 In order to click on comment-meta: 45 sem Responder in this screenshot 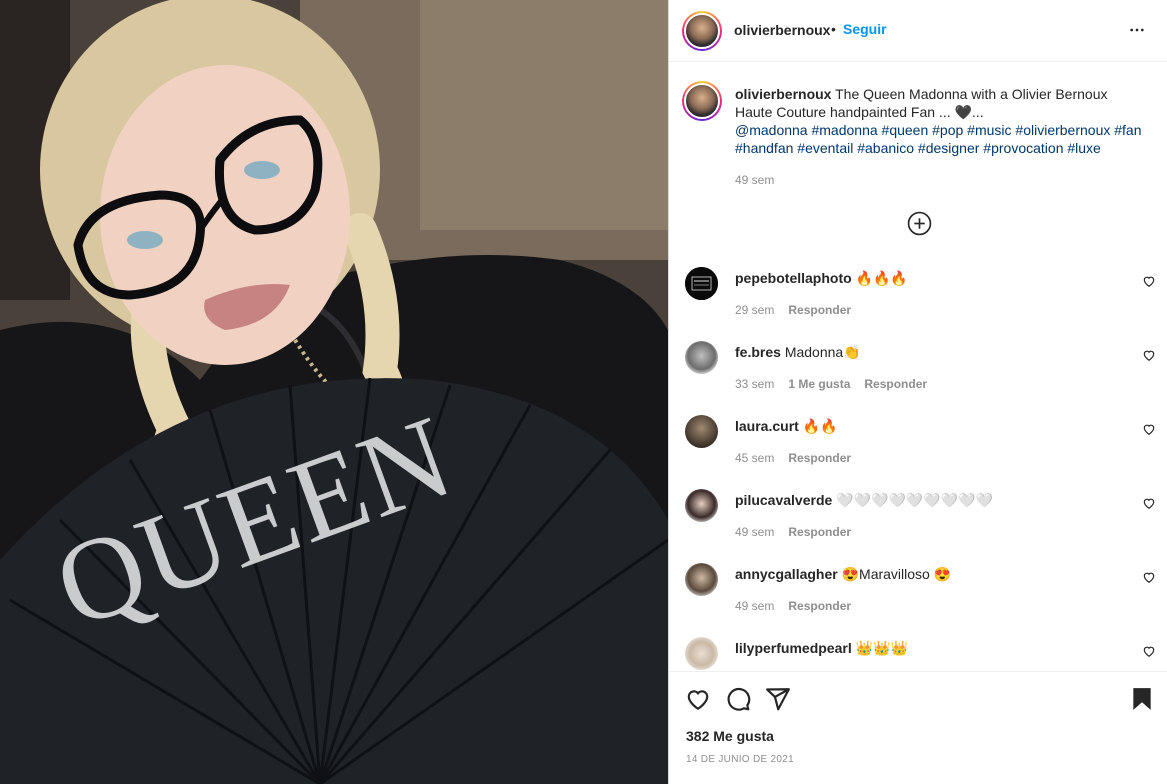, I will do `click(793, 458)`.